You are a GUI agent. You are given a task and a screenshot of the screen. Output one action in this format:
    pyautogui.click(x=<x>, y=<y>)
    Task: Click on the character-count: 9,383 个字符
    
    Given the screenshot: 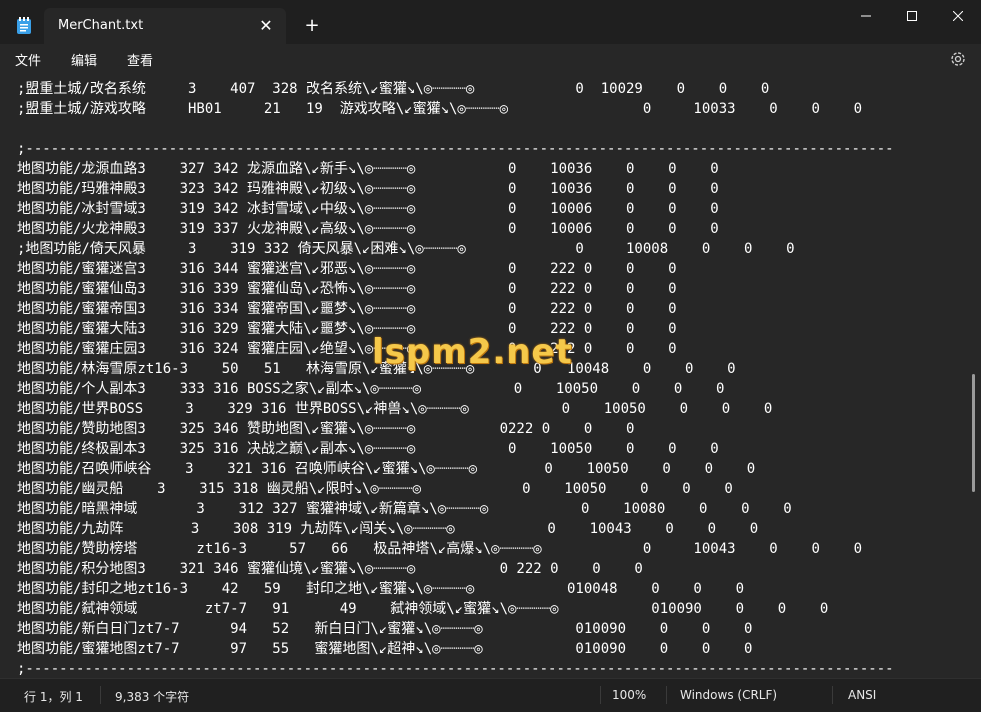 What is the action you would take?
    pyautogui.click(x=152, y=697)
    